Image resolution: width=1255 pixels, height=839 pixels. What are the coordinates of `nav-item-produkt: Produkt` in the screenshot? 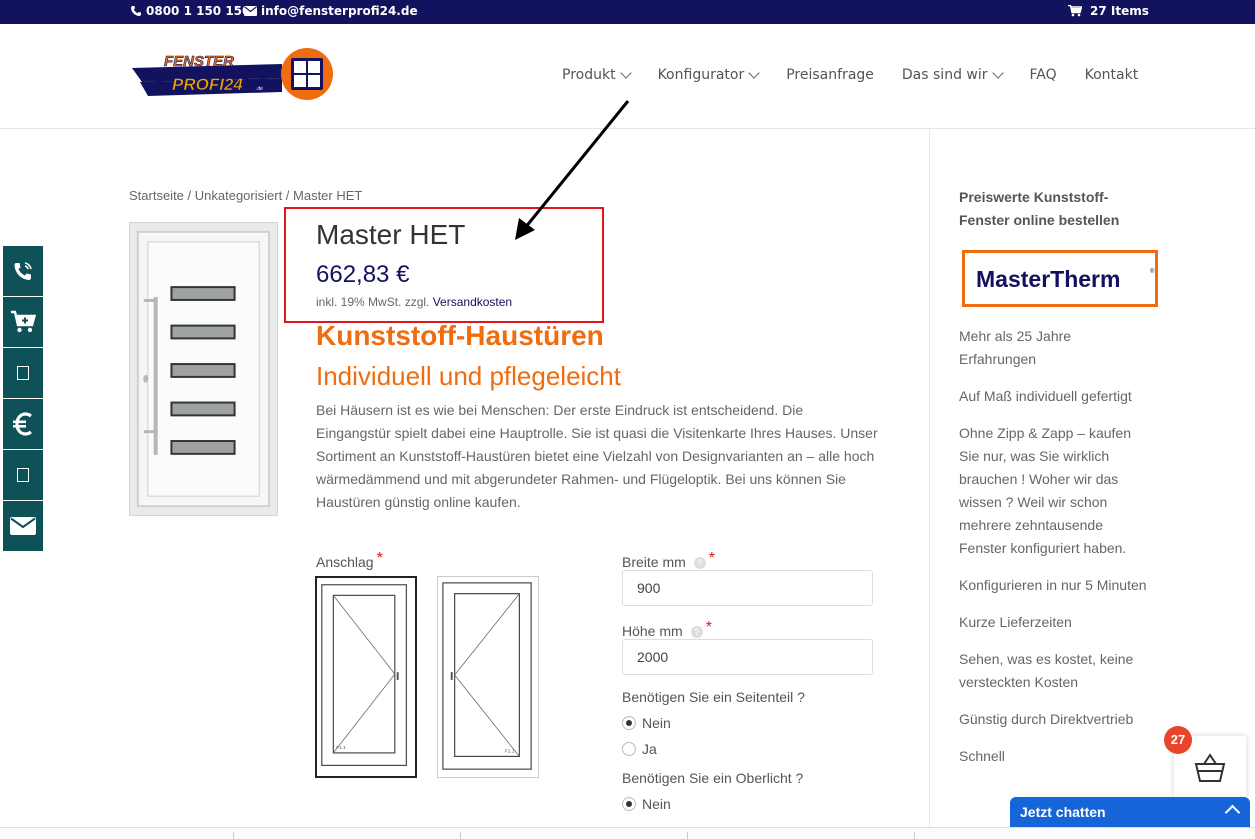 It's located at (597, 75).